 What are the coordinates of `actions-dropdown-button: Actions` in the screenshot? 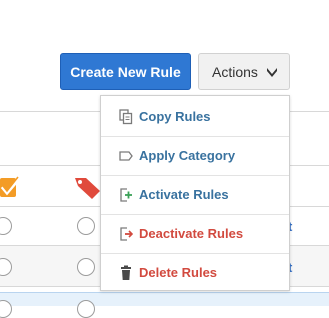 It's located at (244, 71).